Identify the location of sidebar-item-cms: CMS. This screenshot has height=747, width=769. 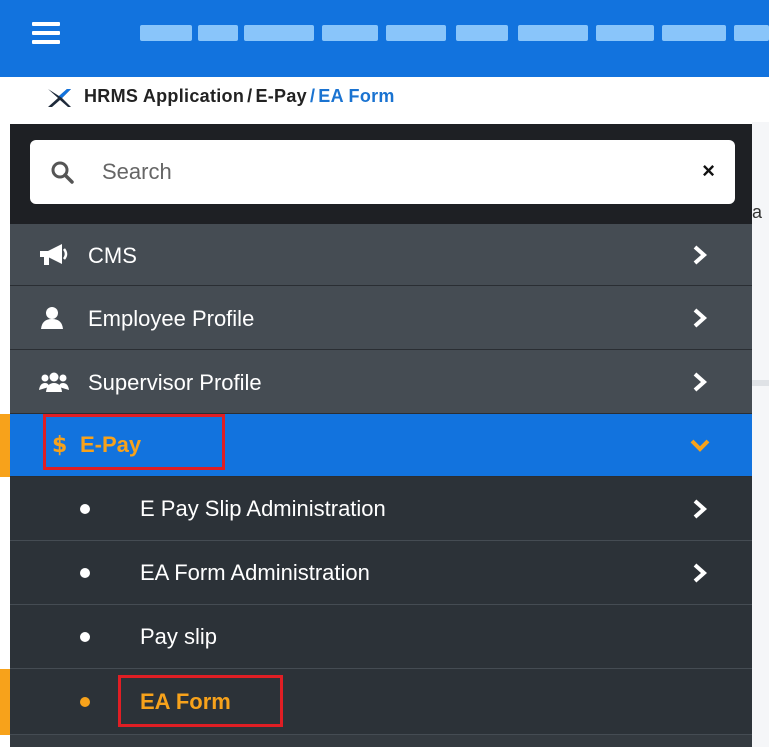
(381, 255).